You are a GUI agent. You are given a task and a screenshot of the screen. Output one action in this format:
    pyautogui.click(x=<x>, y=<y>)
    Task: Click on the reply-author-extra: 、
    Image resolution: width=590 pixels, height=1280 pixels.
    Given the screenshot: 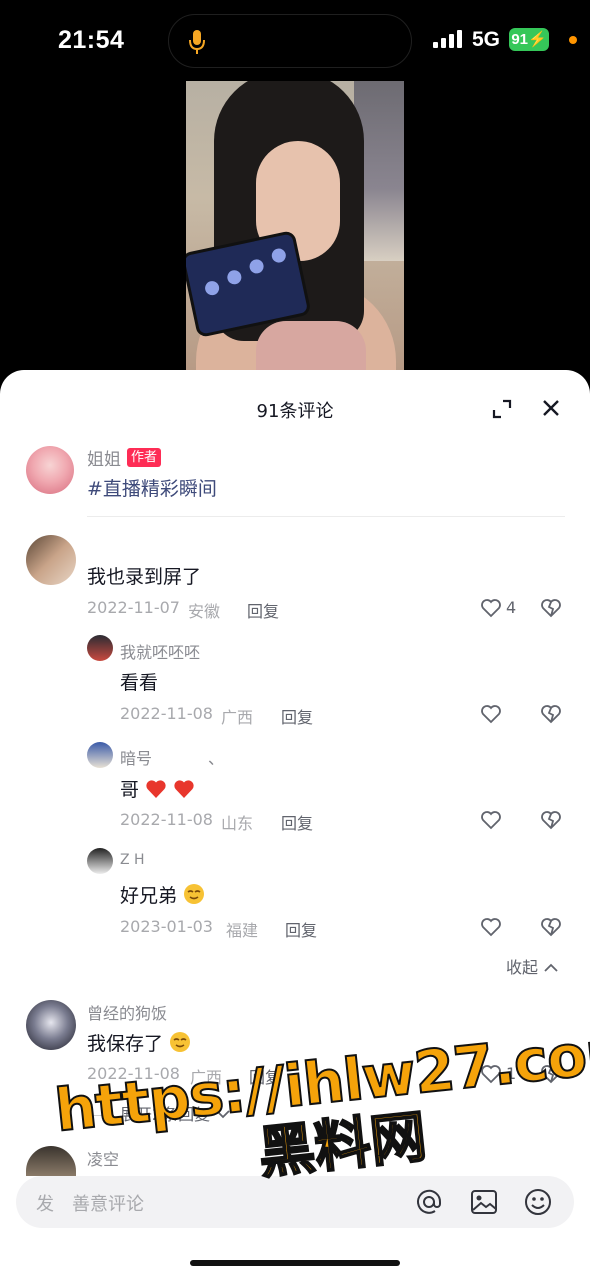 What is the action you would take?
    pyautogui.click(x=216, y=758)
    